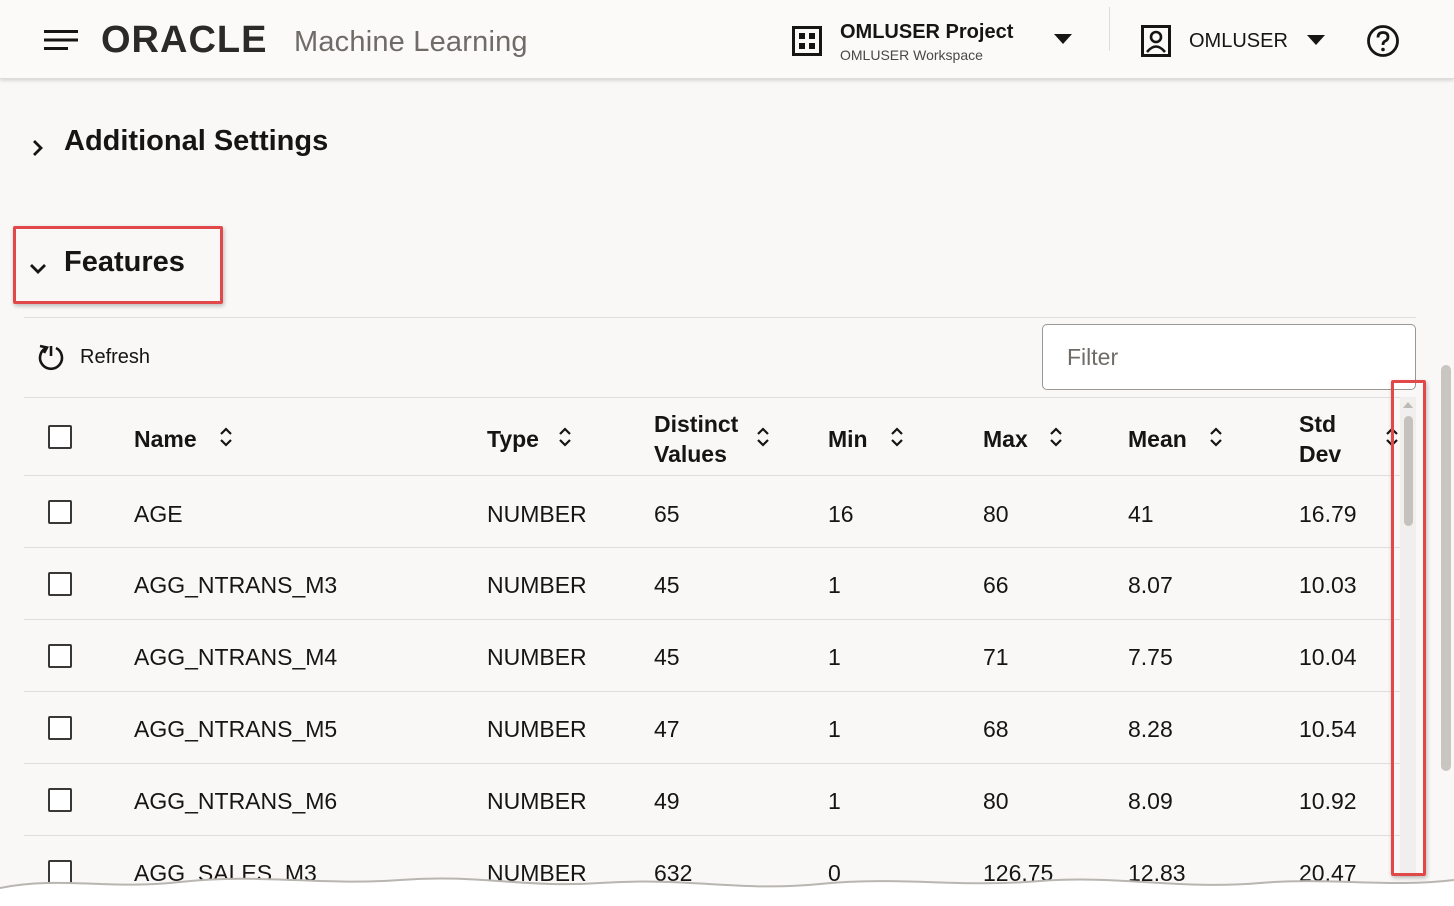 The width and height of the screenshot is (1454, 906). What do you see at coordinates (1328, 514) in the screenshot?
I see `cell-std-dev: 16.79` at bounding box center [1328, 514].